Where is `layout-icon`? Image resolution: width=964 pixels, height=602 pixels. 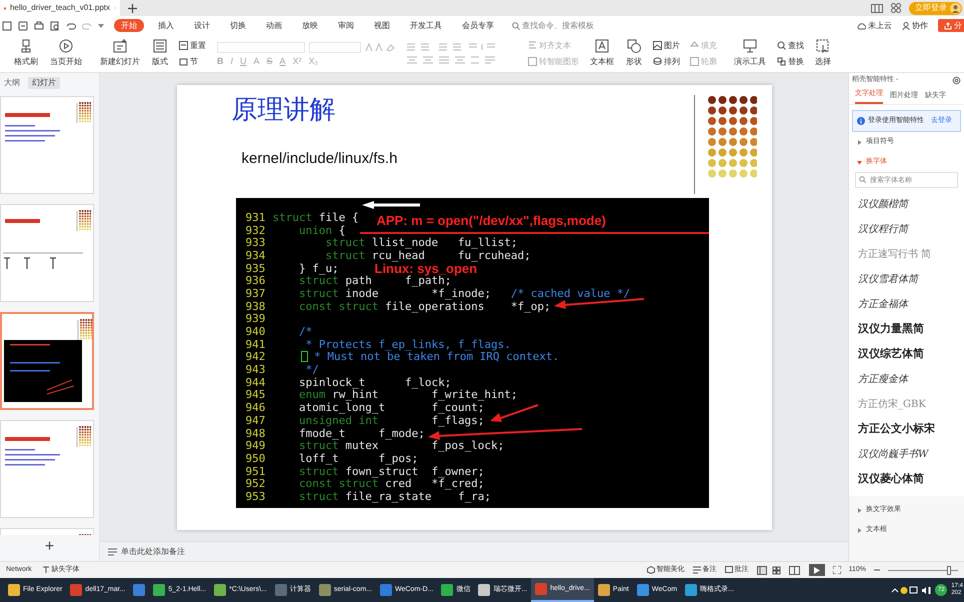
layout-icon is located at coordinates (877, 8).